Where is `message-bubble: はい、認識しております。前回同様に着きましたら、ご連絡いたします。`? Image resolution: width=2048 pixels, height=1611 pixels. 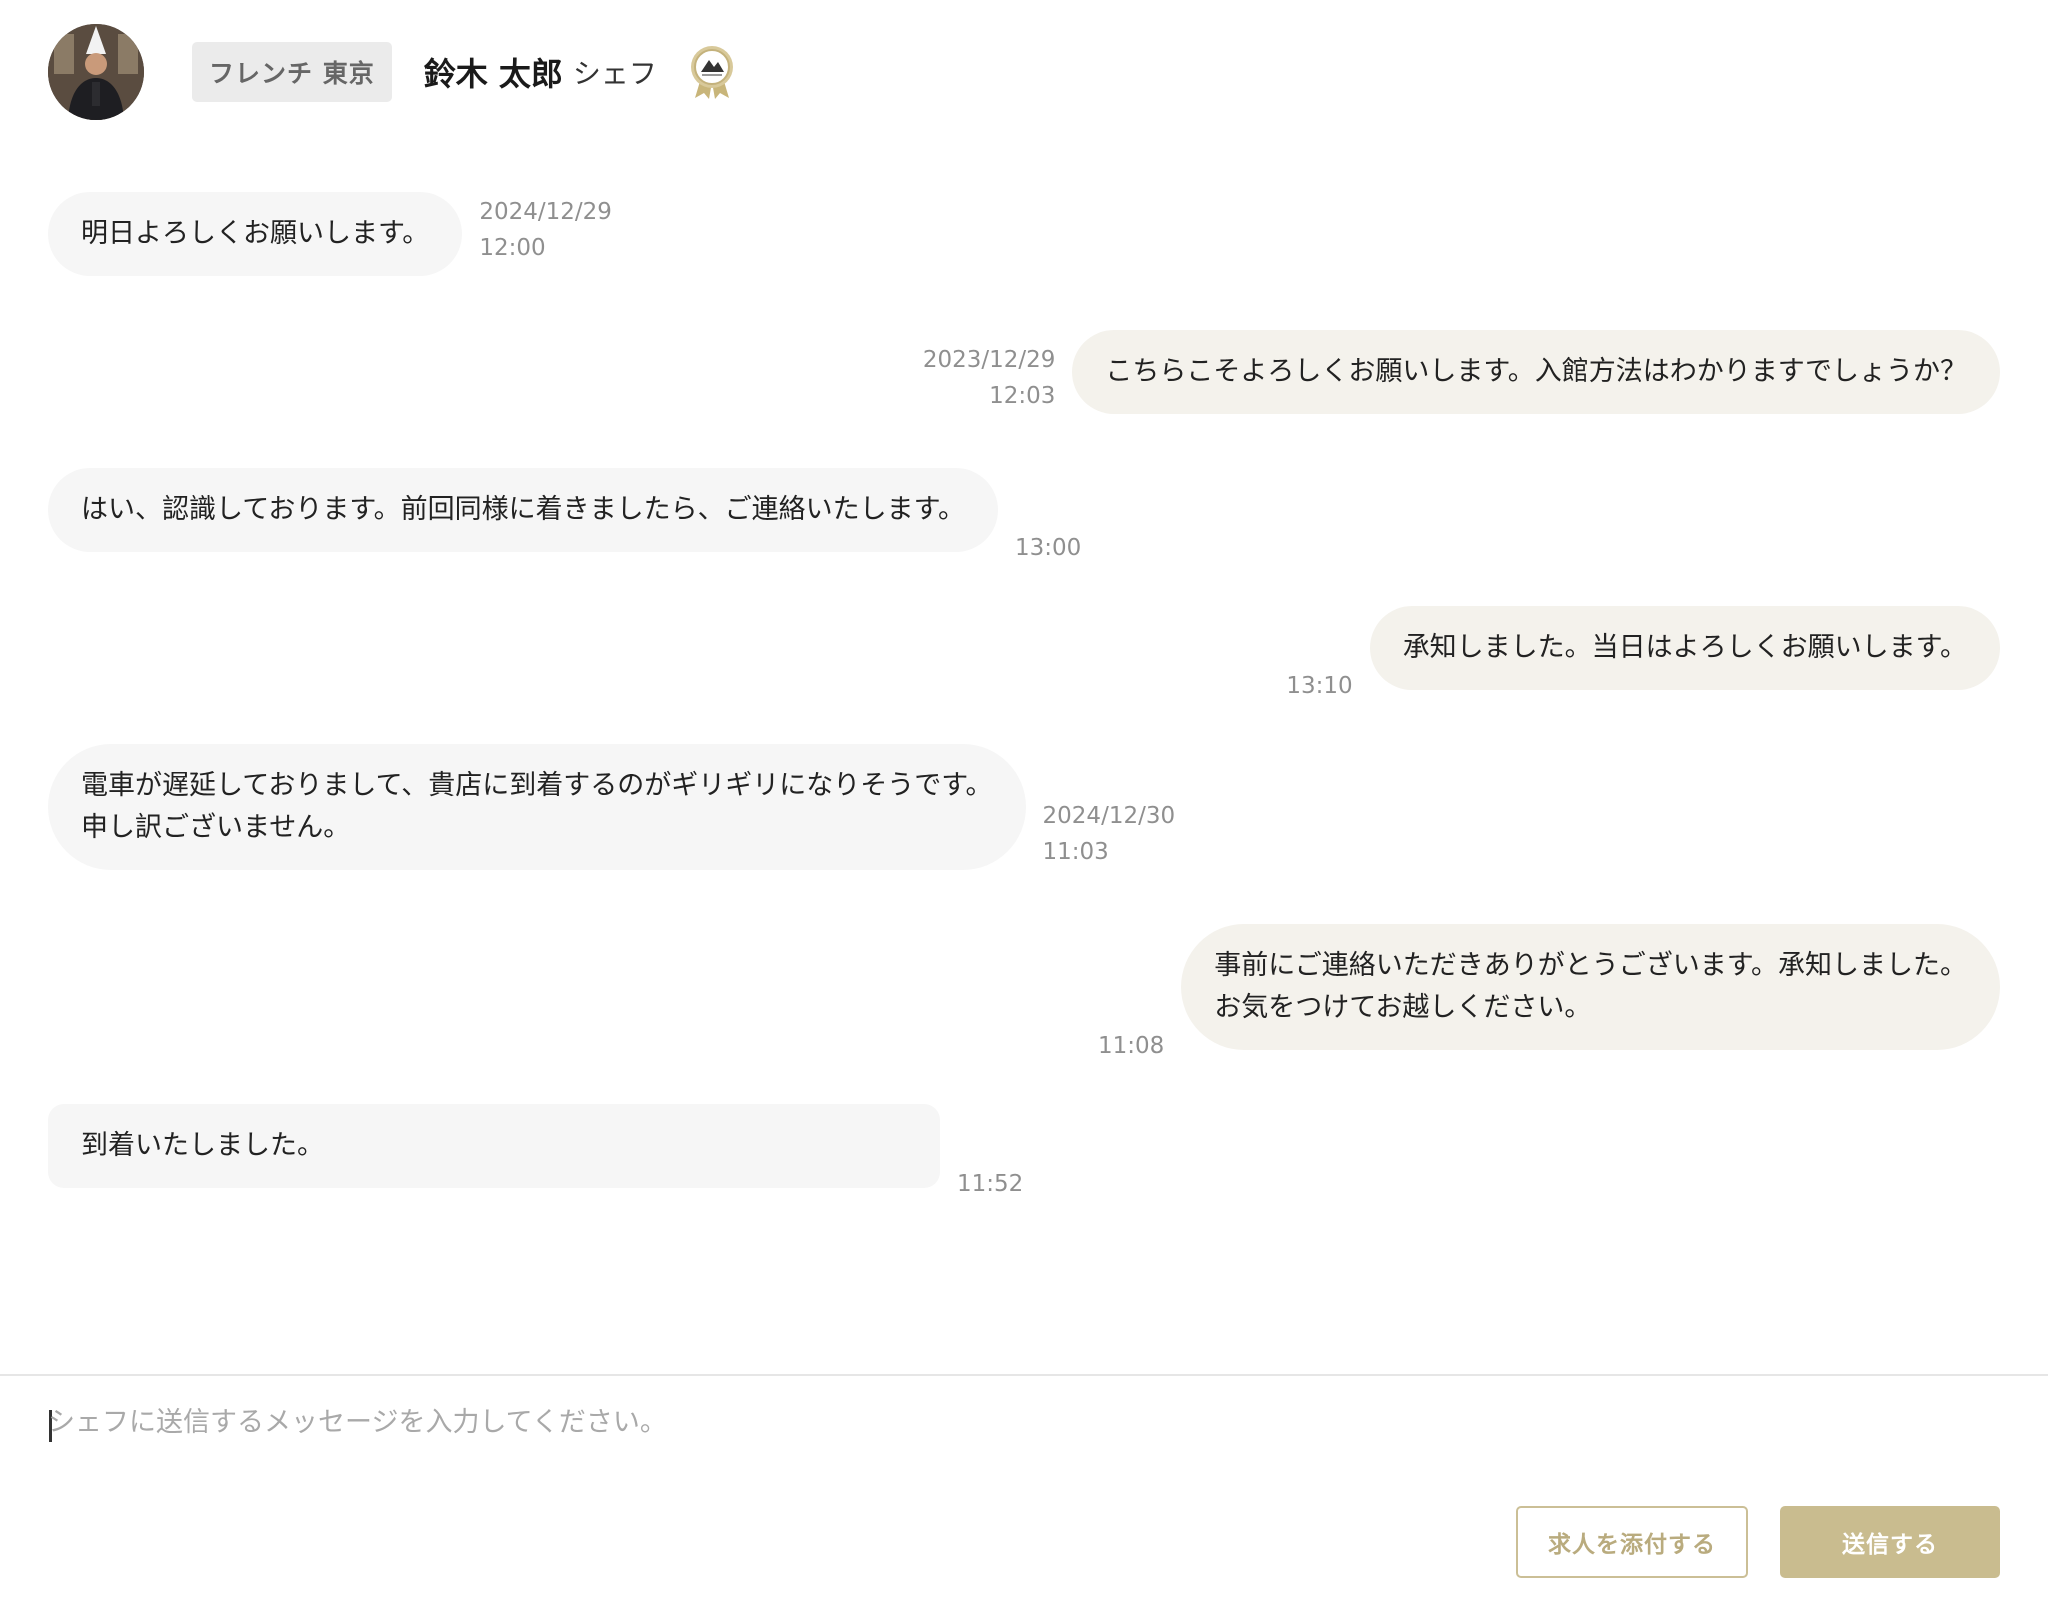
message-bubble: はい、認識しております。前回同様に着きましたら、ご連絡いたします。 is located at coordinates (523, 510).